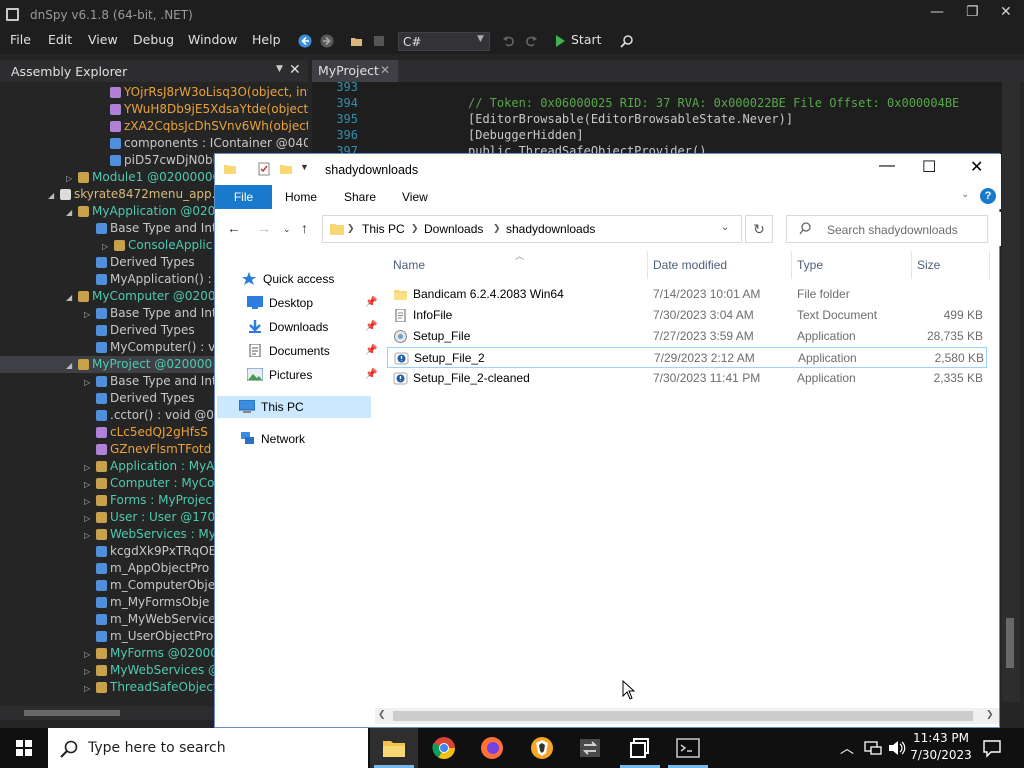 This screenshot has height=768, width=1024. Describe the element at coordinates (1006, 12) in the screenshot. I see `close-icon: ✕` at that location.